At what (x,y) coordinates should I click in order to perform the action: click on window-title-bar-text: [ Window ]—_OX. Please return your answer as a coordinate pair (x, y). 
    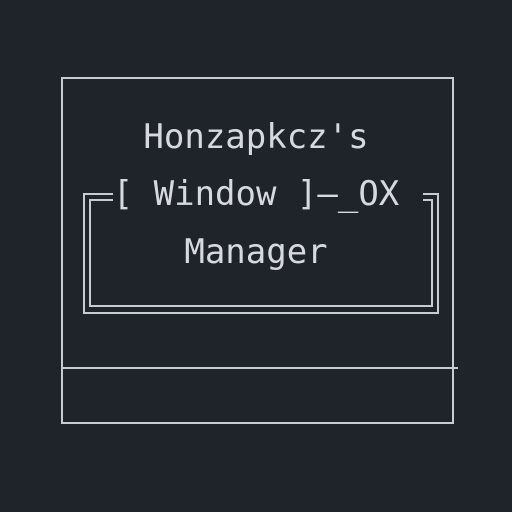
    Looking at the image, I should click on (256, 194).